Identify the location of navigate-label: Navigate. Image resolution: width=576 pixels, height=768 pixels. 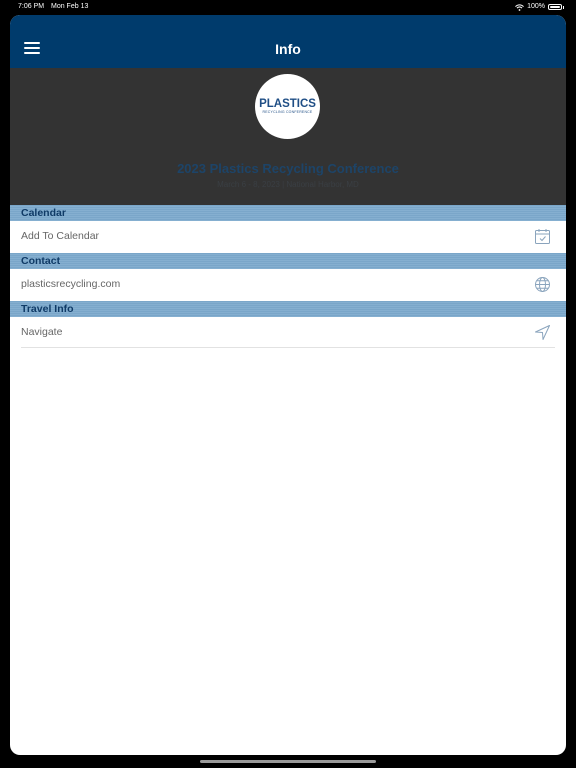
(42, 332).